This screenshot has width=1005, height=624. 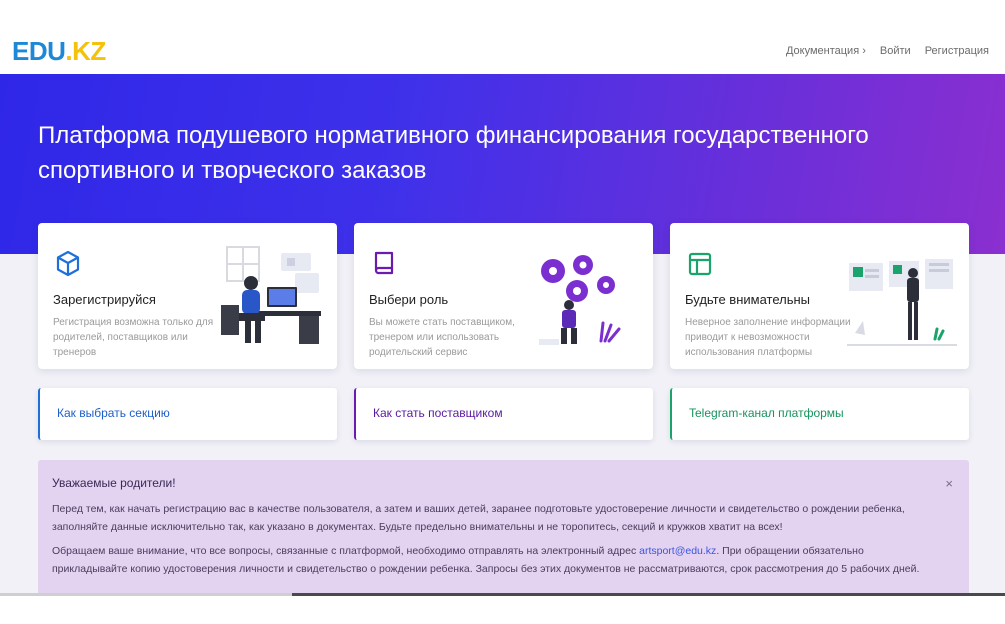 I want to click on link-how-to-choose-section-label: Как выбрать секцию, so click(x=113, y=413).